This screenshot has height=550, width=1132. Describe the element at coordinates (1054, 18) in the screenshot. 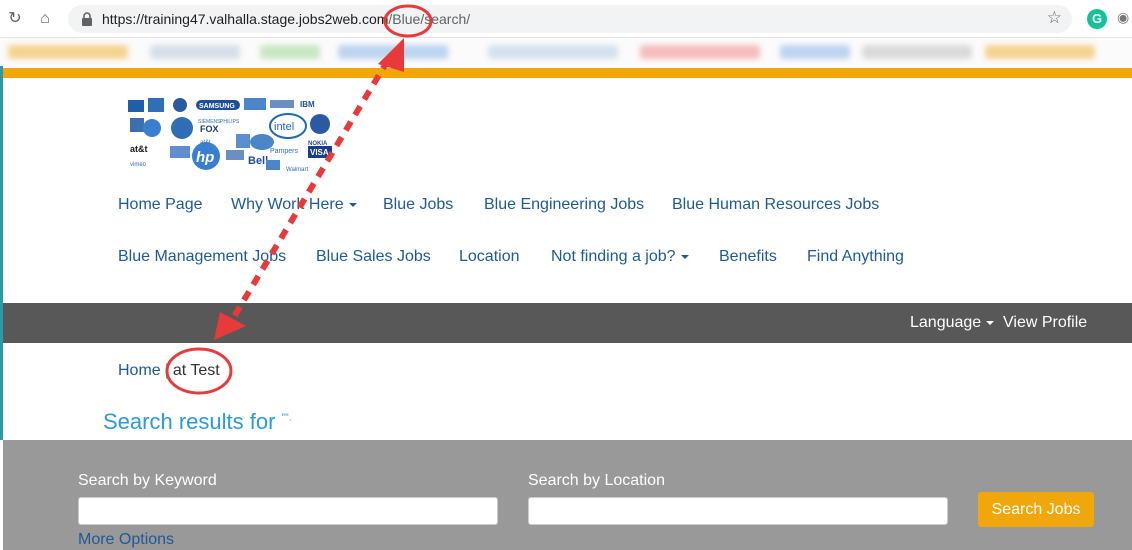

I see `bookmark-star-icon: ☆` at that location.